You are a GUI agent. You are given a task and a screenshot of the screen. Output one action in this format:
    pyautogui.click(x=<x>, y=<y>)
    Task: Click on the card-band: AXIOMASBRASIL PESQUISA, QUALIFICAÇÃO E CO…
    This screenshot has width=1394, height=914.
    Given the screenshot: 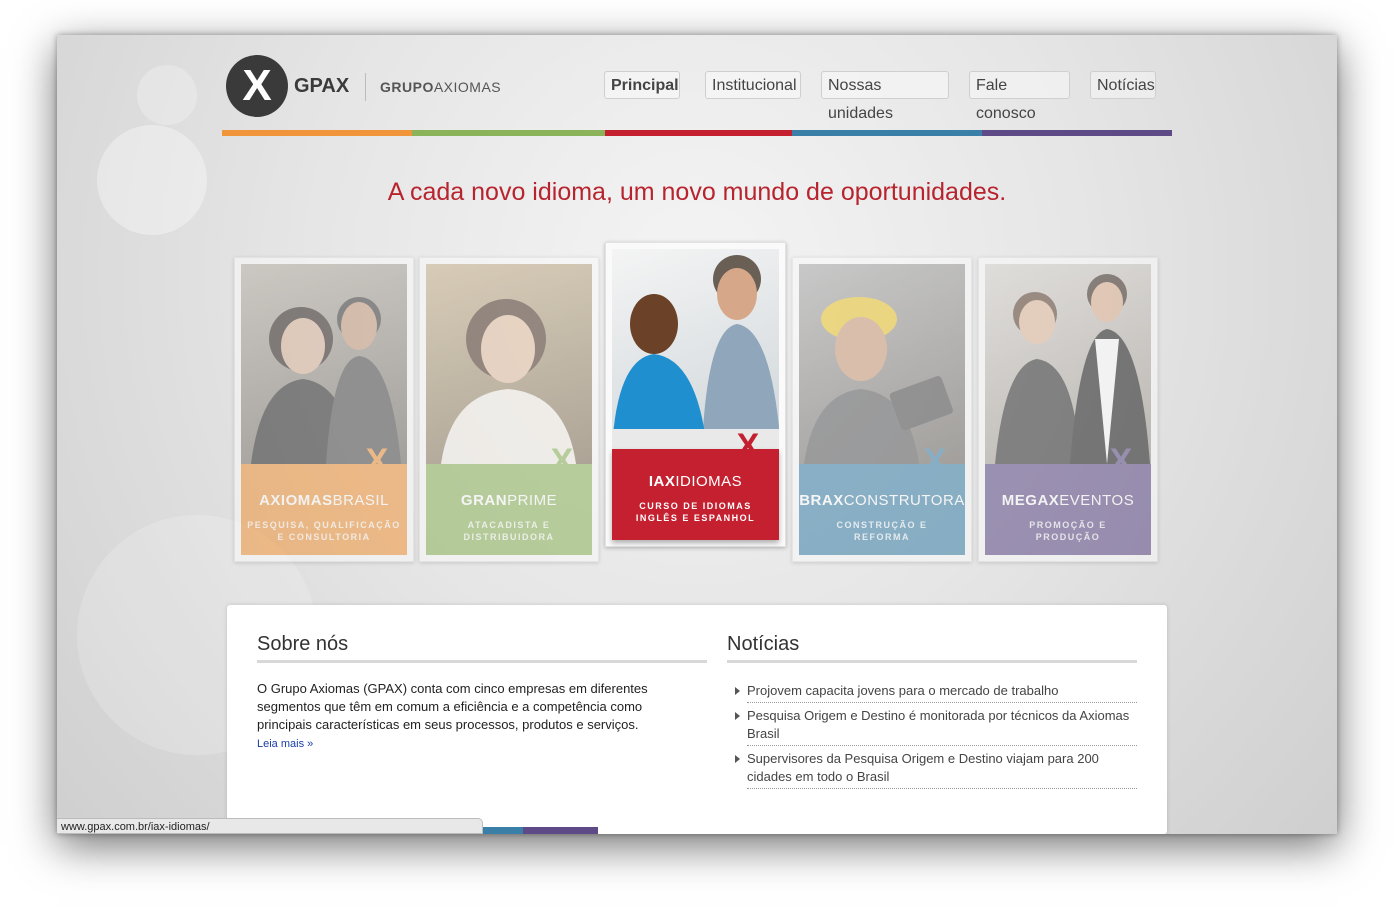 What is the action you would take?
    pyautogui.click(x=324, y=509)
    